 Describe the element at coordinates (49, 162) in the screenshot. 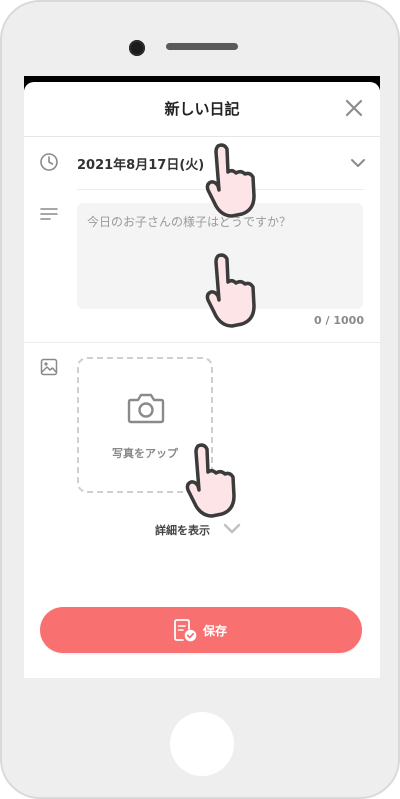

I see `clock-icon` at that location.